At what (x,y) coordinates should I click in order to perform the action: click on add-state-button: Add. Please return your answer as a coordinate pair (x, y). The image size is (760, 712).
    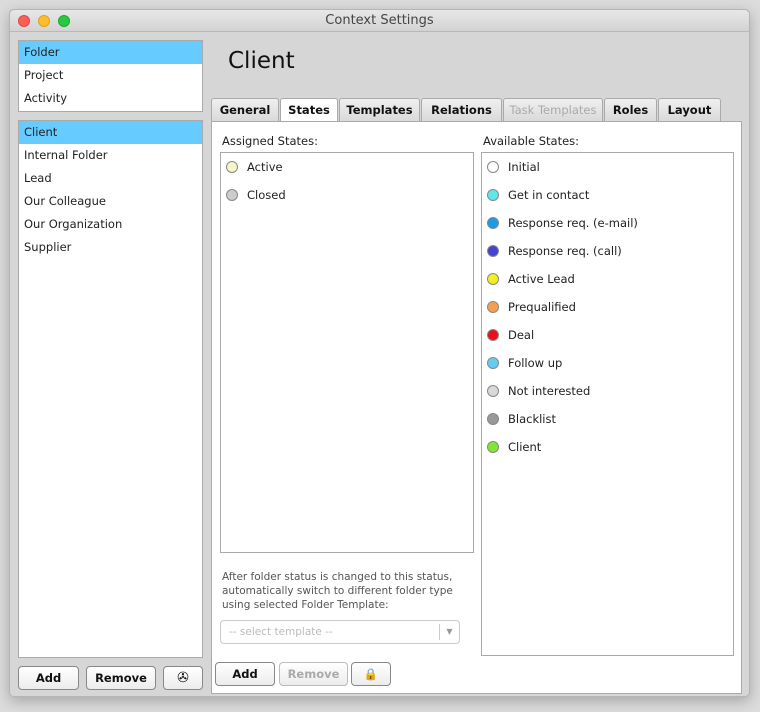
    Looking at the image, I should click on (245, 674).